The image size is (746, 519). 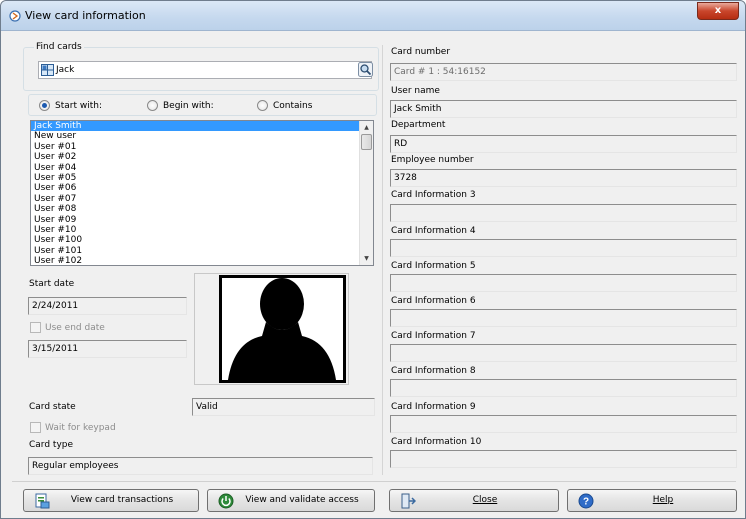 I want to click on list-item: User #01, so click(x=202, y=147).